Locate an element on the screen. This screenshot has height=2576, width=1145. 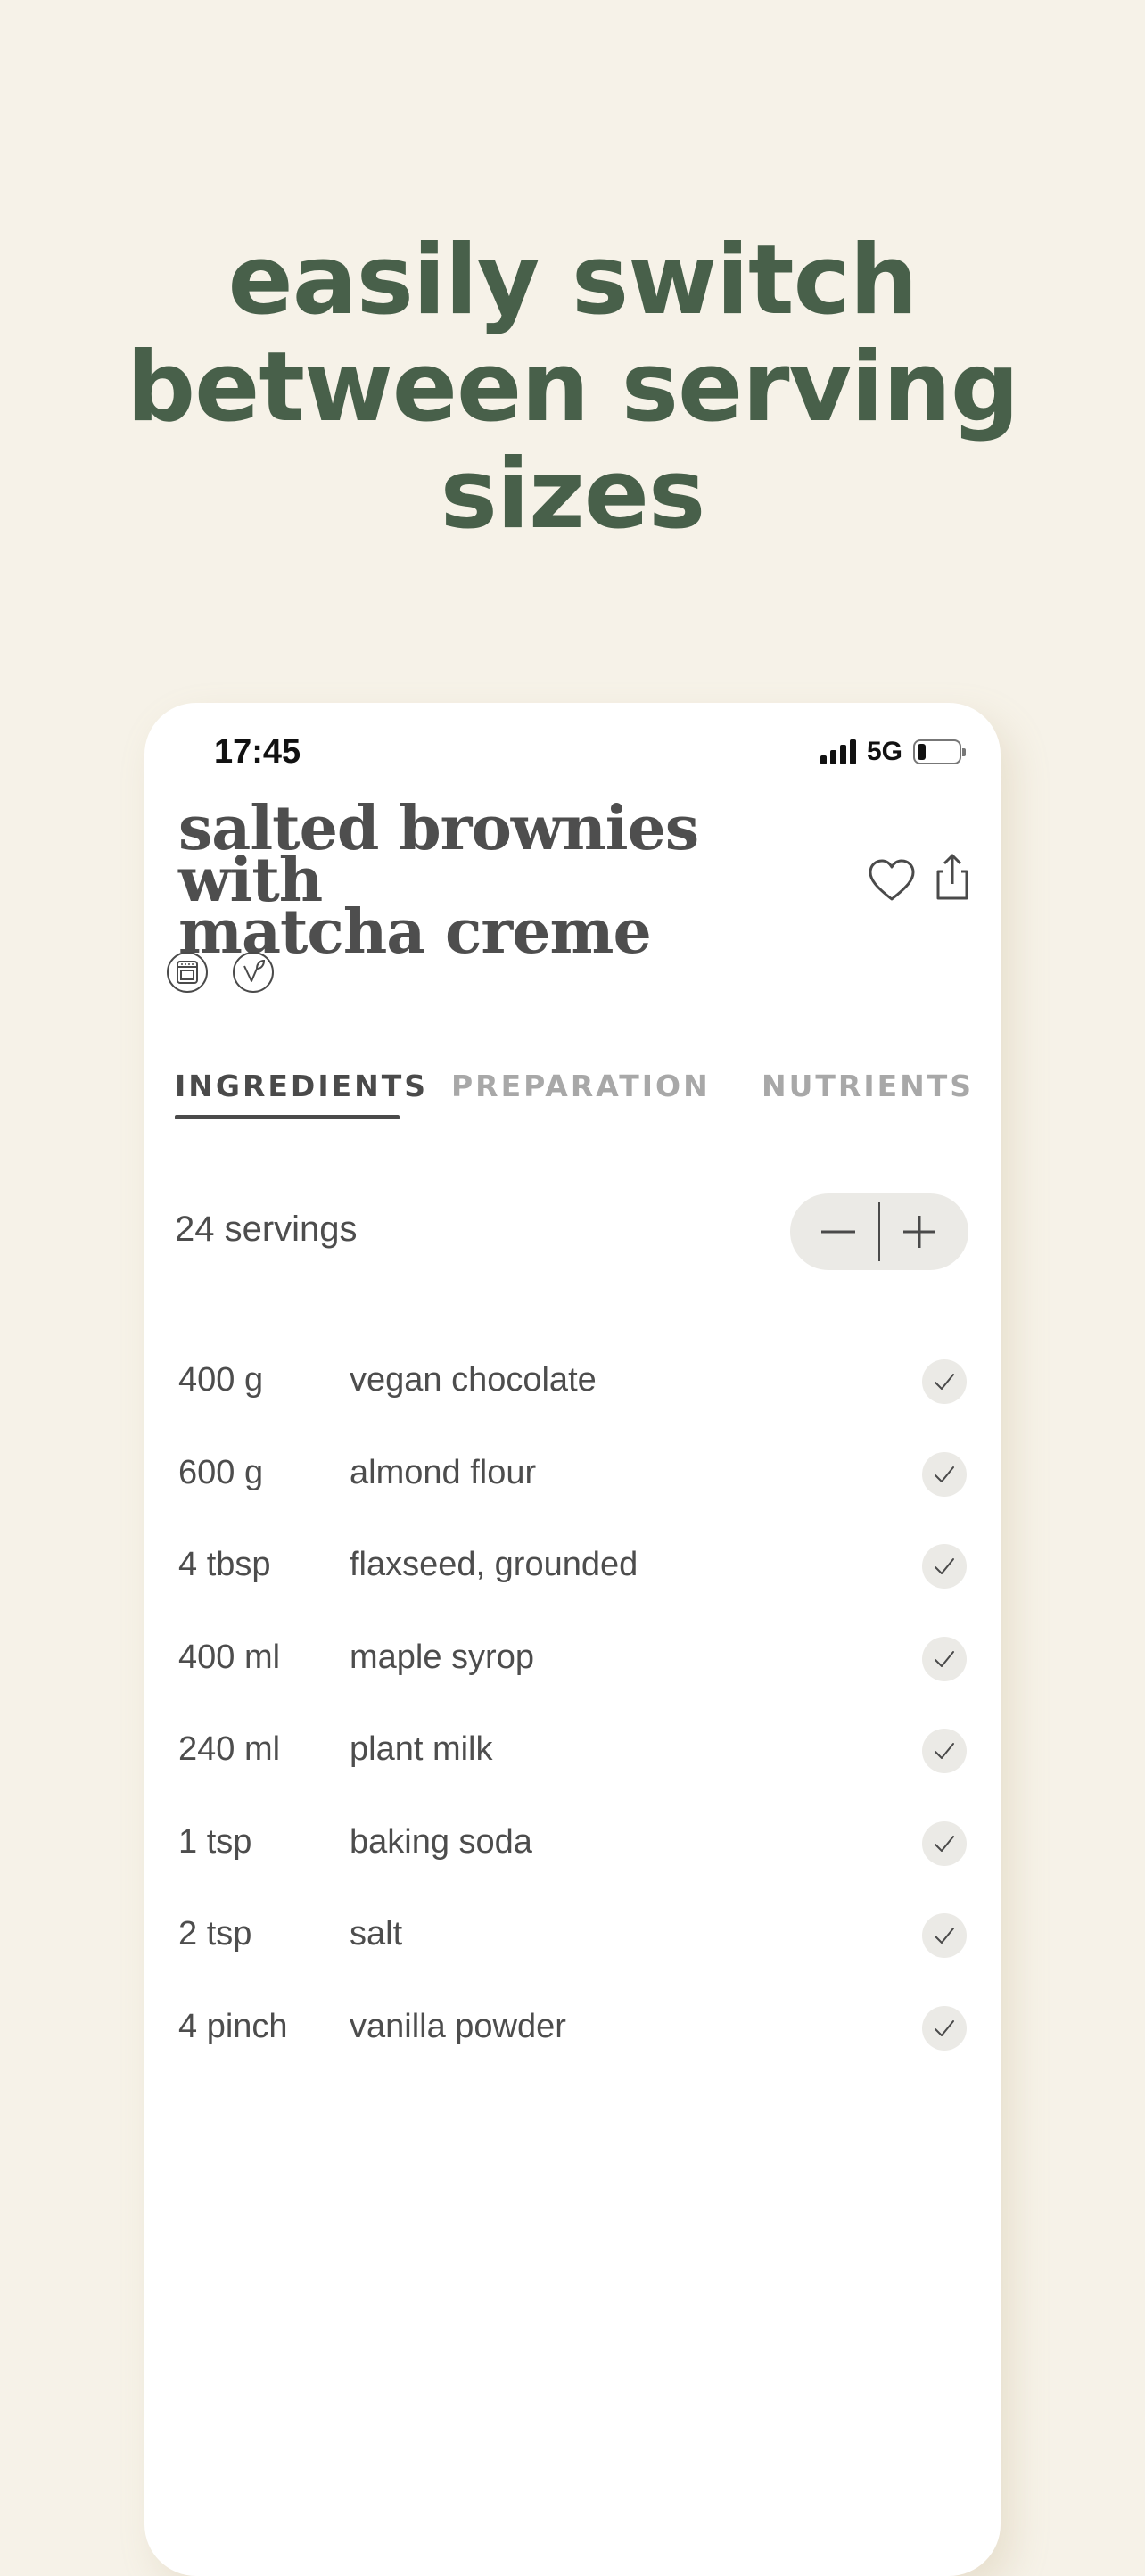
share-icon is located at coordinates (952, 877).